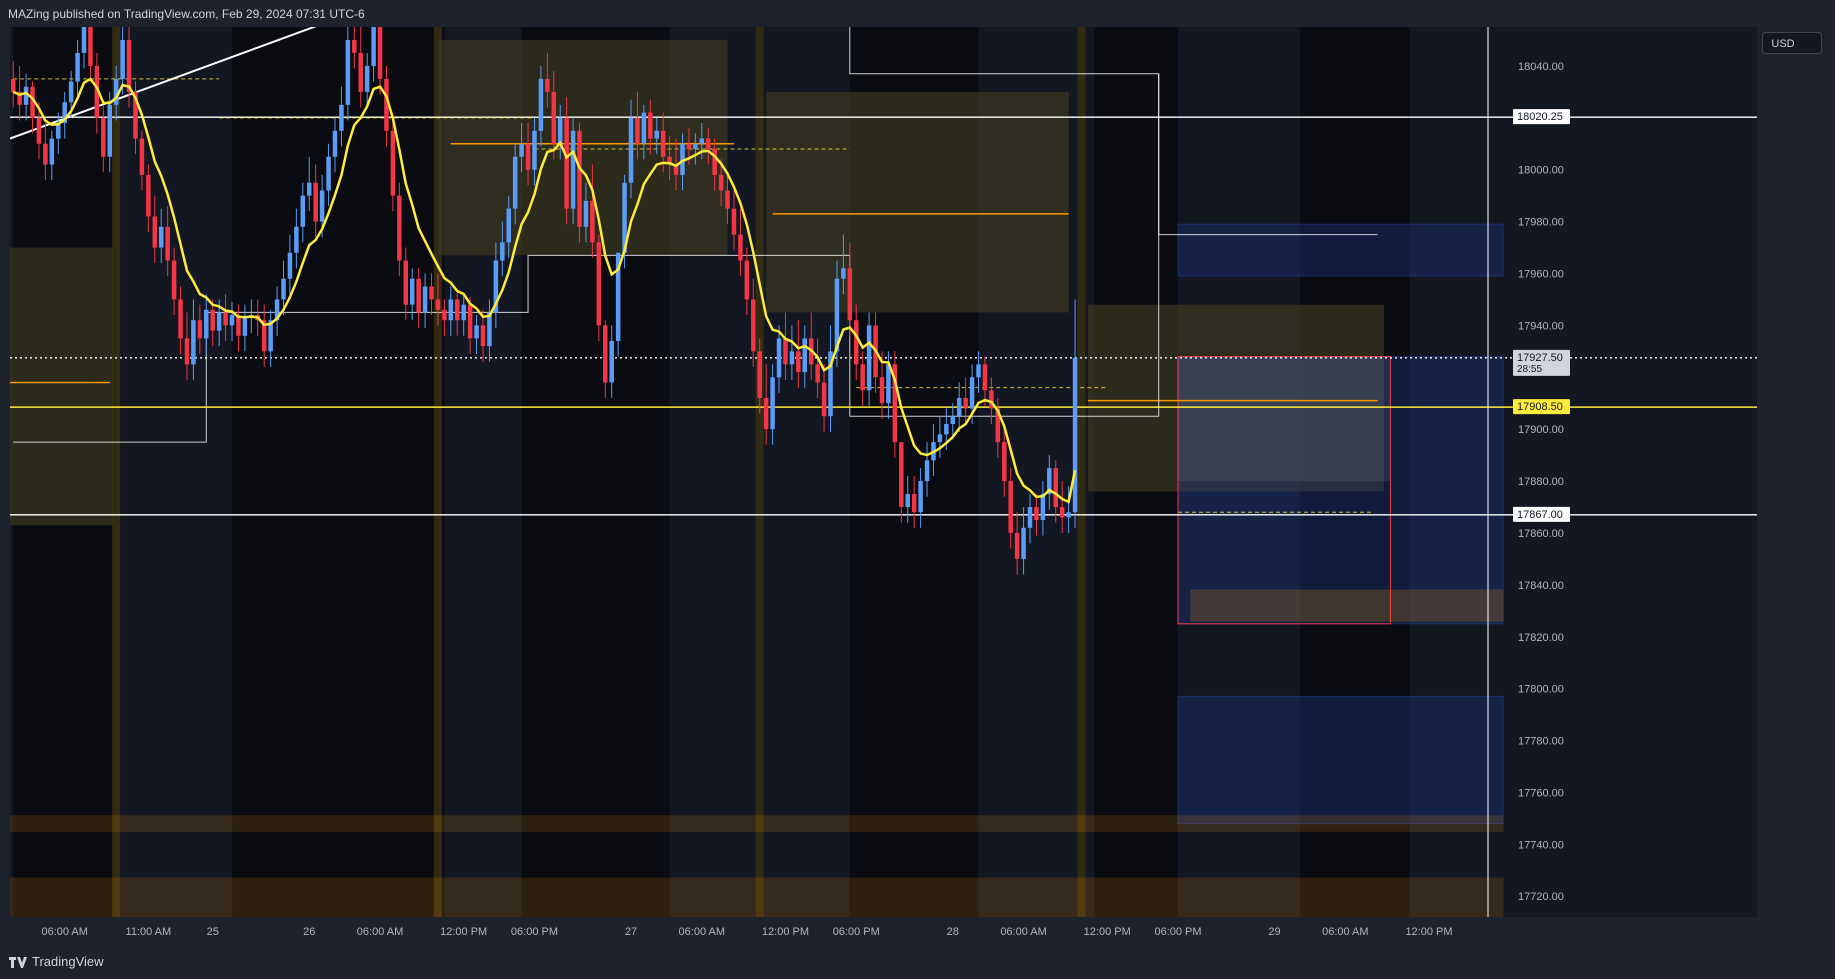  Describe the element at coordinates (309, 932) in the screenshot. I see `x-tick-label: 26` at that location.